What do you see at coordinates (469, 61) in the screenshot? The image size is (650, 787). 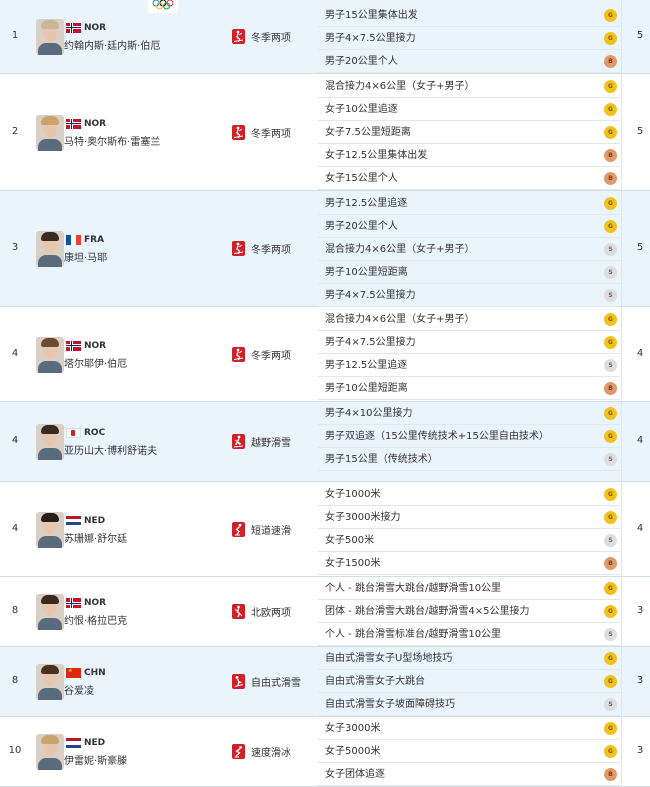 I see `event-item: 男子20公里个人 B` at bounding box center [469, 61].